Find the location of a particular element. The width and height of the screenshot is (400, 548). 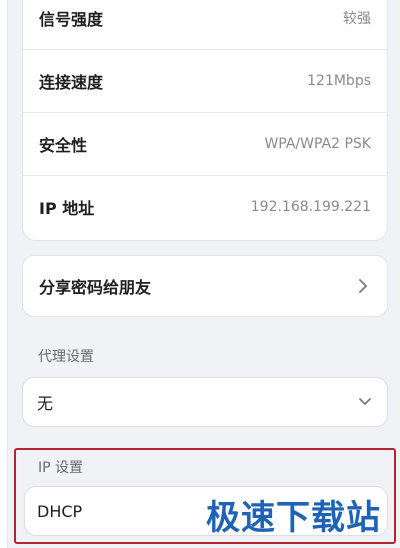

ip-settings-selected-value: DHCP is located at coordinates (60, 511).